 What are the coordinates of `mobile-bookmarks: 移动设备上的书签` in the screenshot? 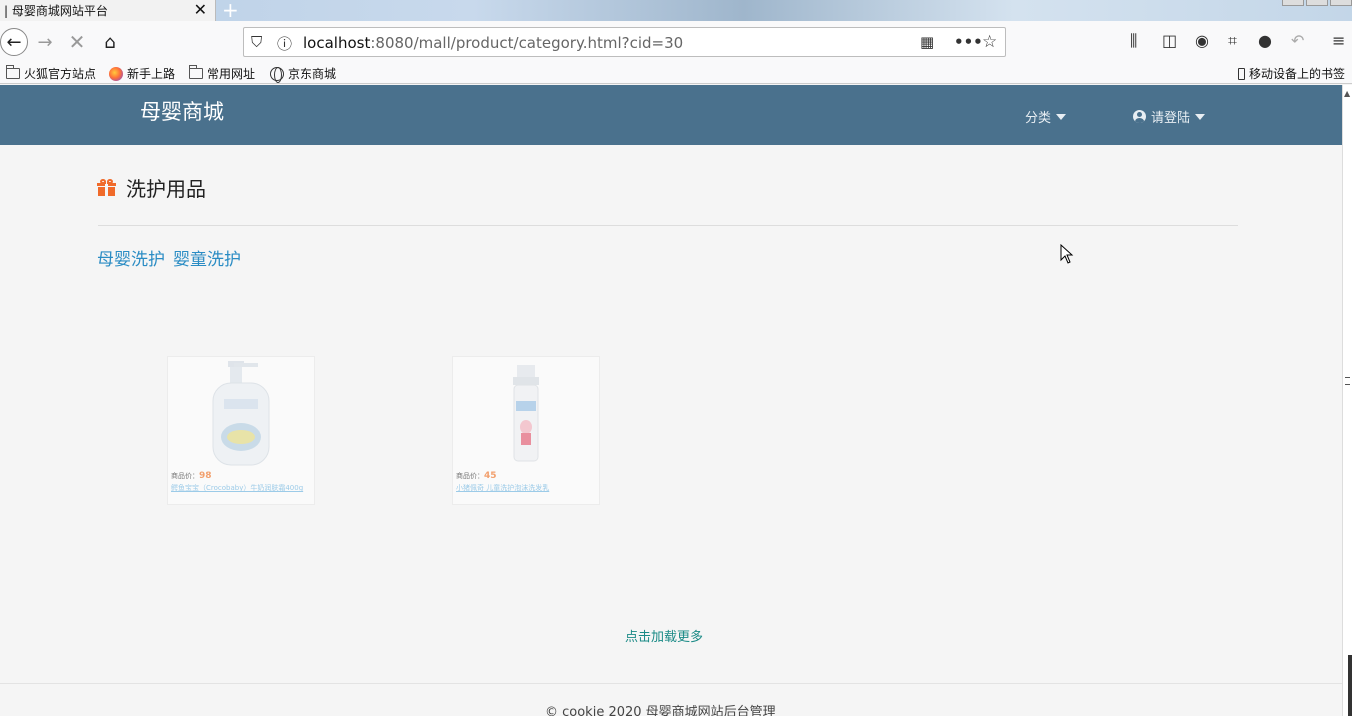 It's located at (1291, 73).